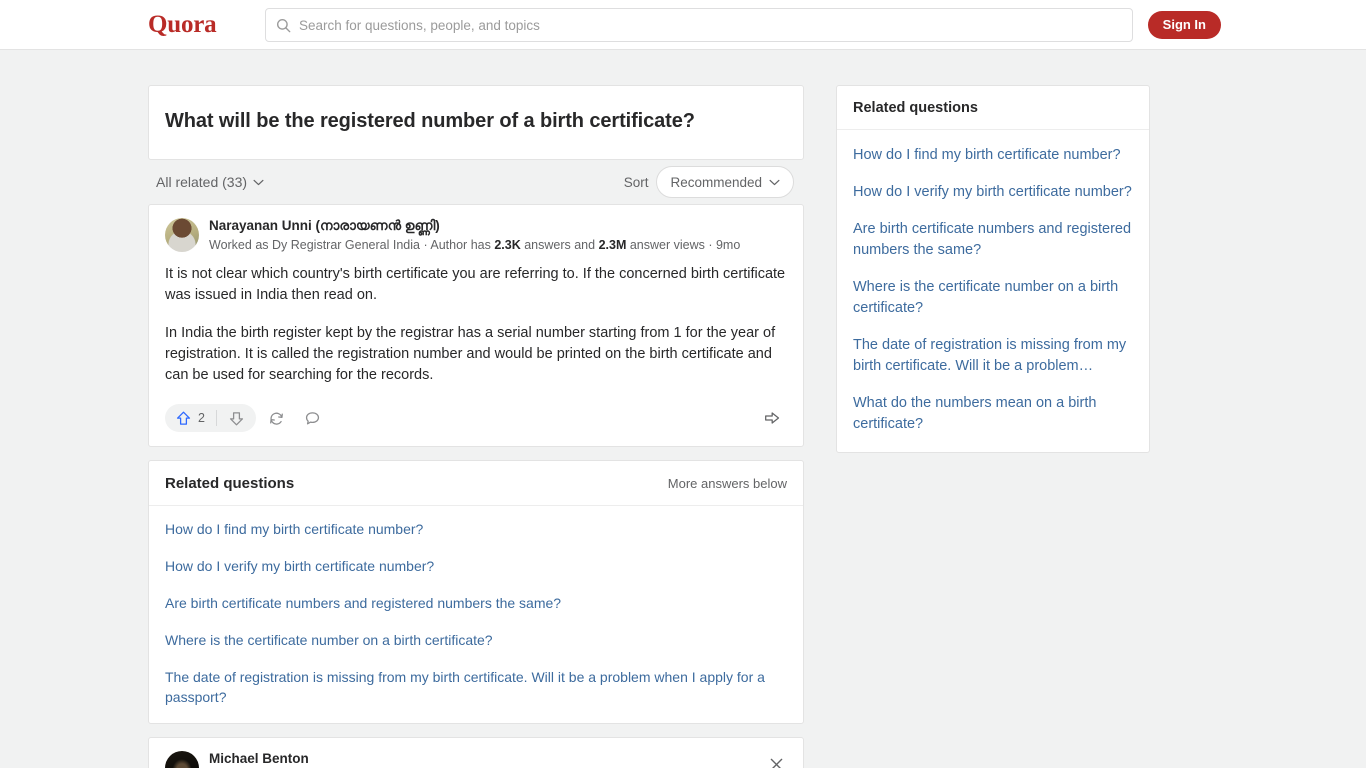 The width and height of the screenshot is (1366, 768). I want to click on sort-label: Sort, so click(636, 182).